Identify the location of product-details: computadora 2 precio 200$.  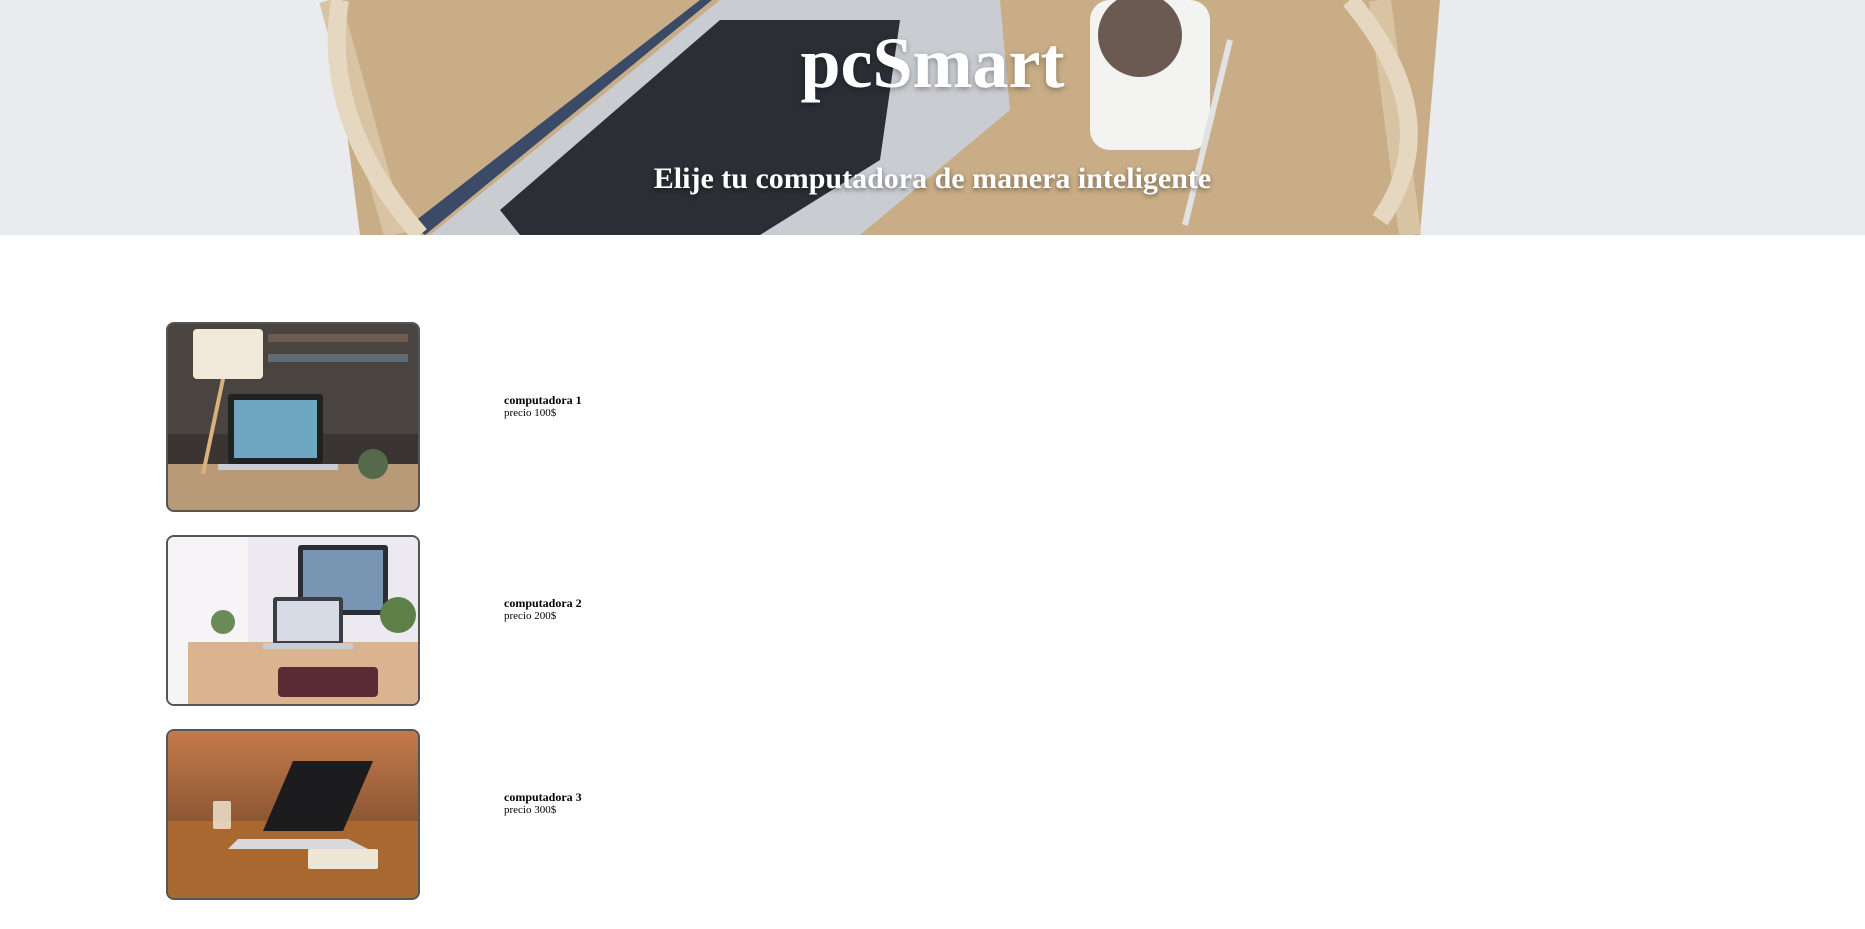
(543, 610).